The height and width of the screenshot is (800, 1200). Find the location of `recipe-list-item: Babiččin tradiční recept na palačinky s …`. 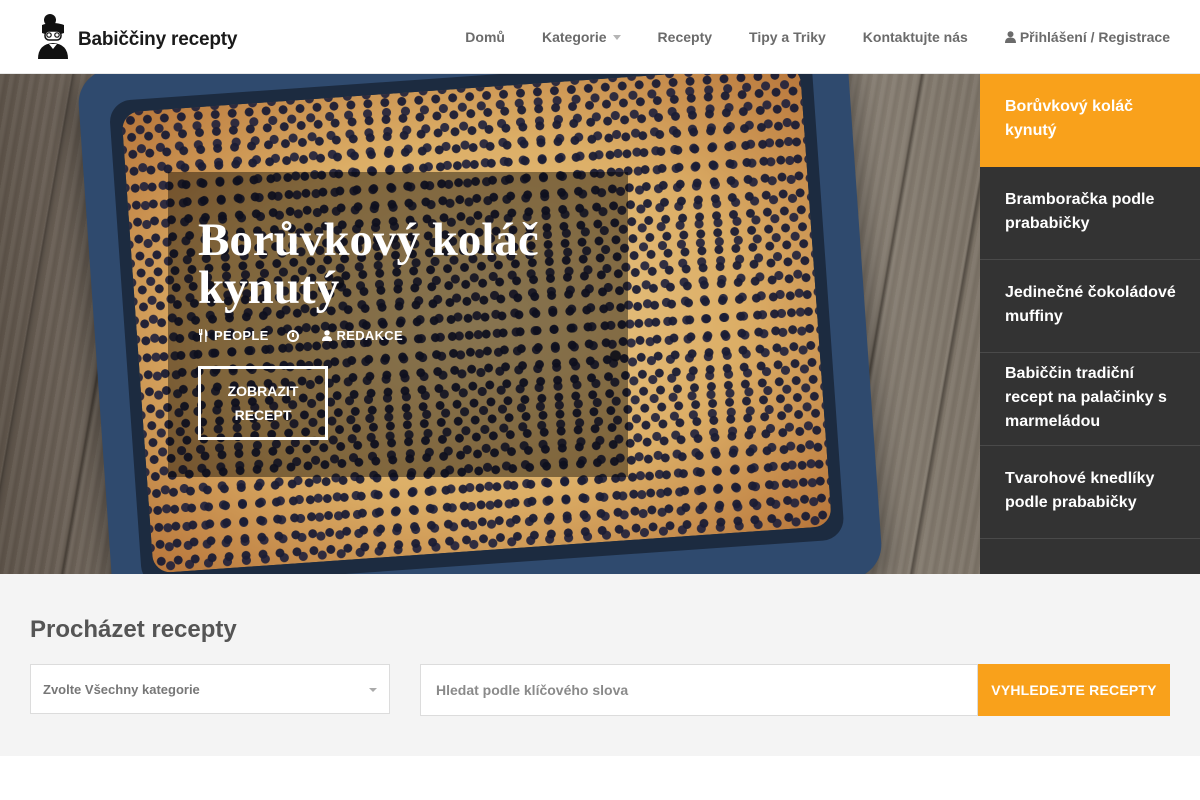

recipe-list-item: Babiččin tradiční recept na palačinky s … is located at coordinates (1090, 399).